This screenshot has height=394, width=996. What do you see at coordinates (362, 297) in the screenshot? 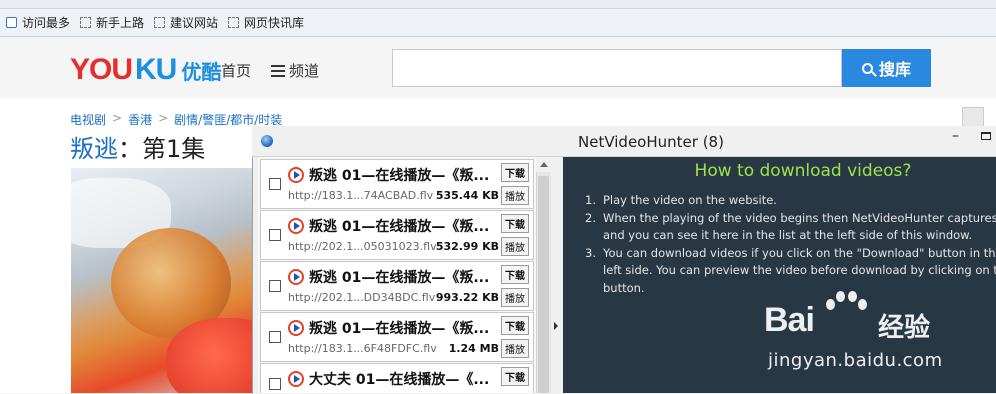
I see `video-url: http://202.1...DD34BDC.flv` at bounding box center [362, 297].